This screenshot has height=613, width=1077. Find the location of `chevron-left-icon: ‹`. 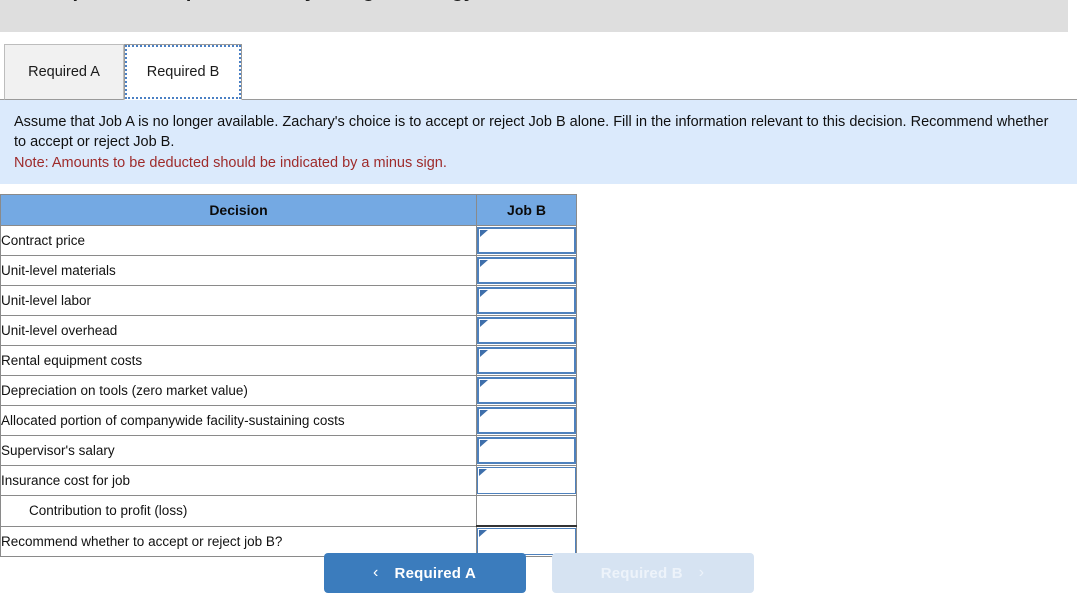

chevron-left-icon: ‹ is located at coordinates (376, 572).